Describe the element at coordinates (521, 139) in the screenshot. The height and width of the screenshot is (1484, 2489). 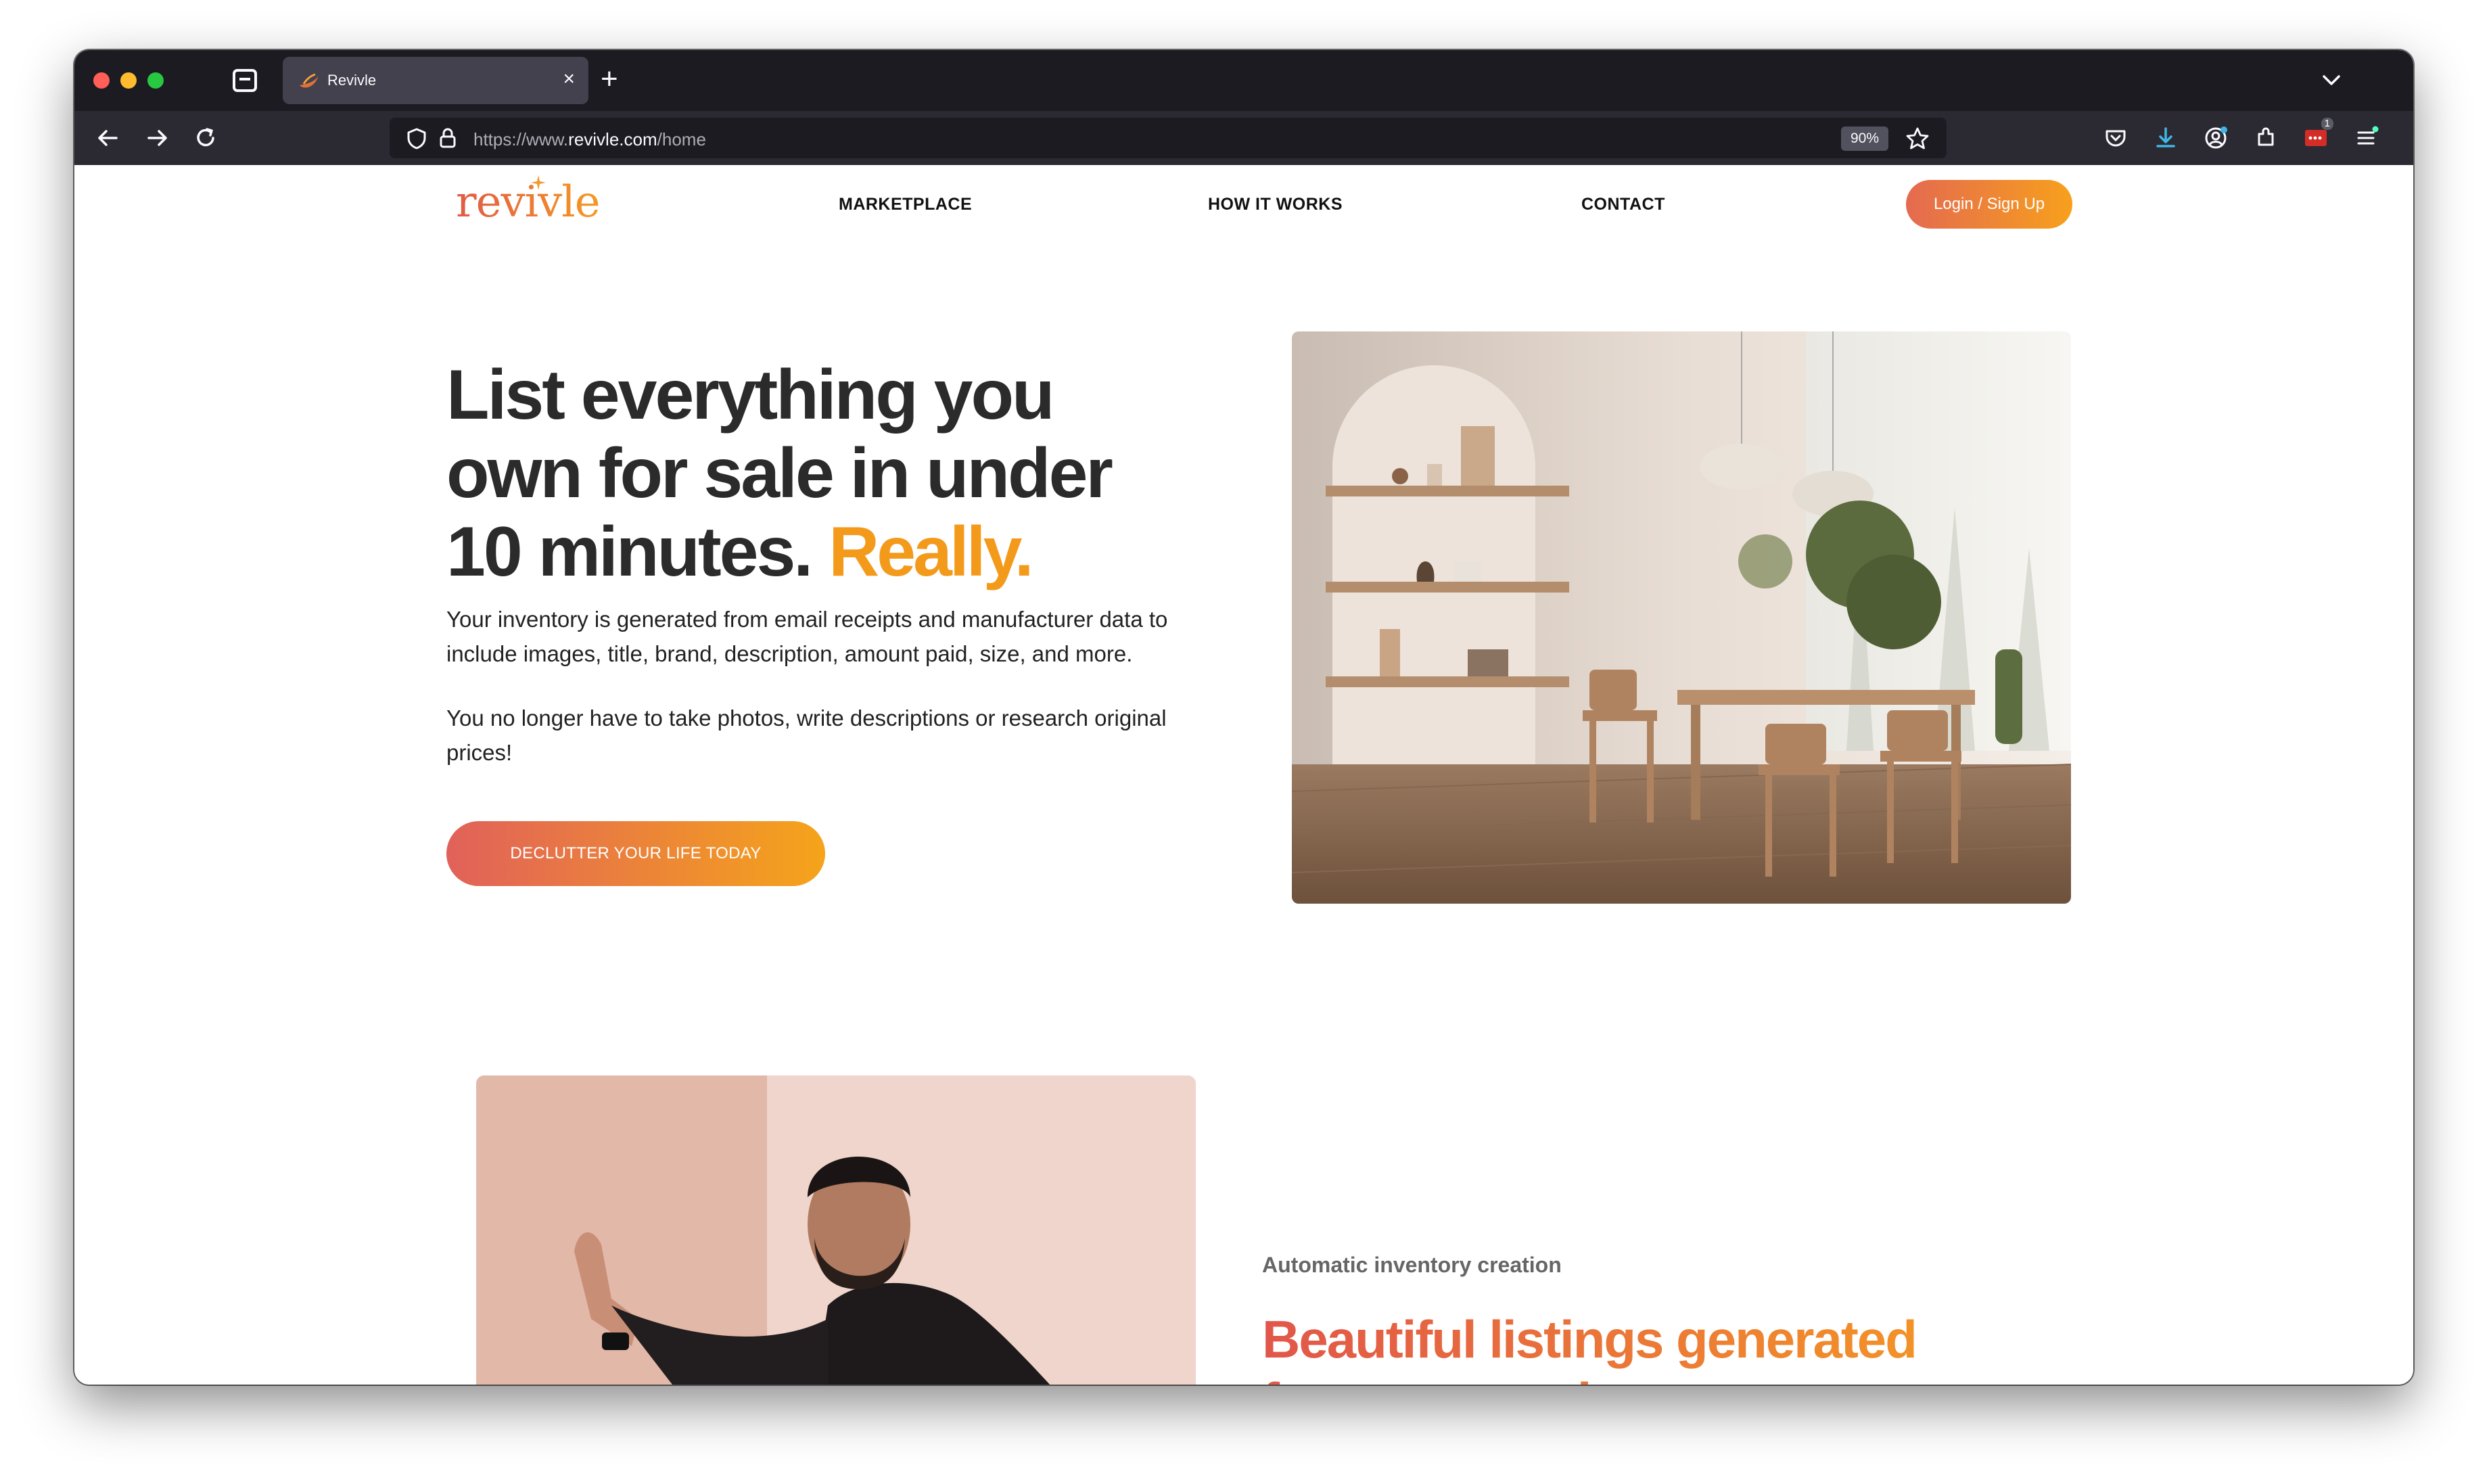
I see `url-prefix: https://www.` at that location.